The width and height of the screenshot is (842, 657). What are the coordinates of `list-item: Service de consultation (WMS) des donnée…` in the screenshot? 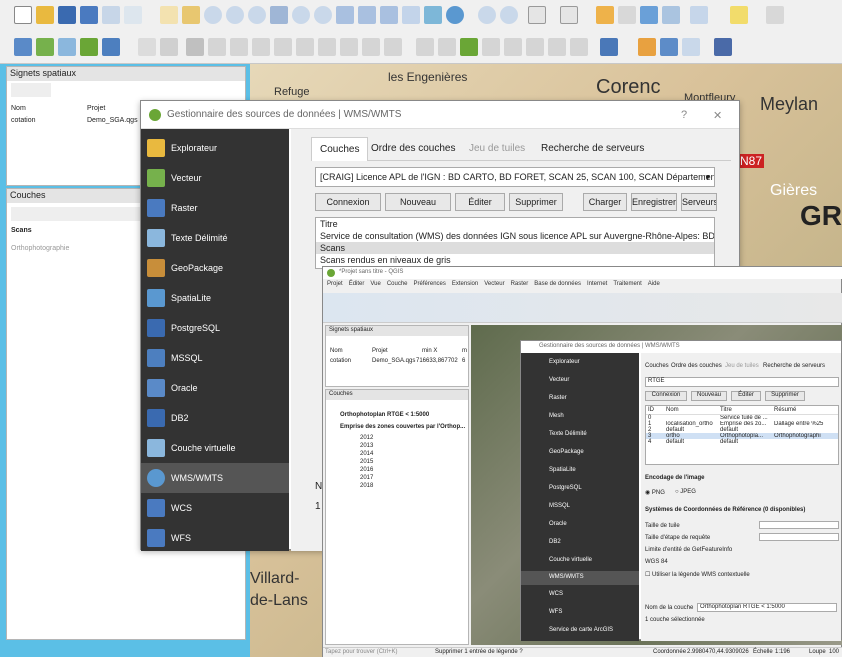 It's located at (515, 236).